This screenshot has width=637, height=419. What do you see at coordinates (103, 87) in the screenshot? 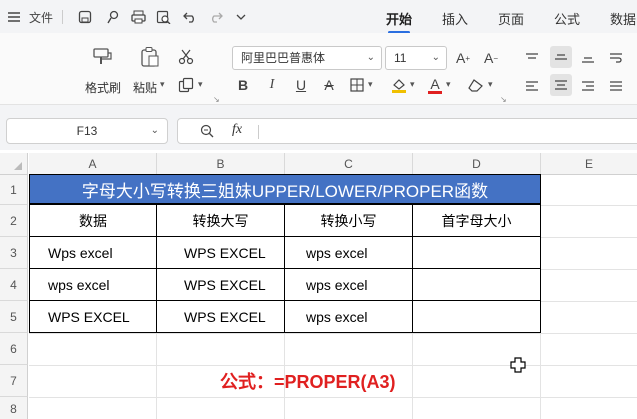
I see `format-painter-label: 格式刷` at bounding box center [103, 87].